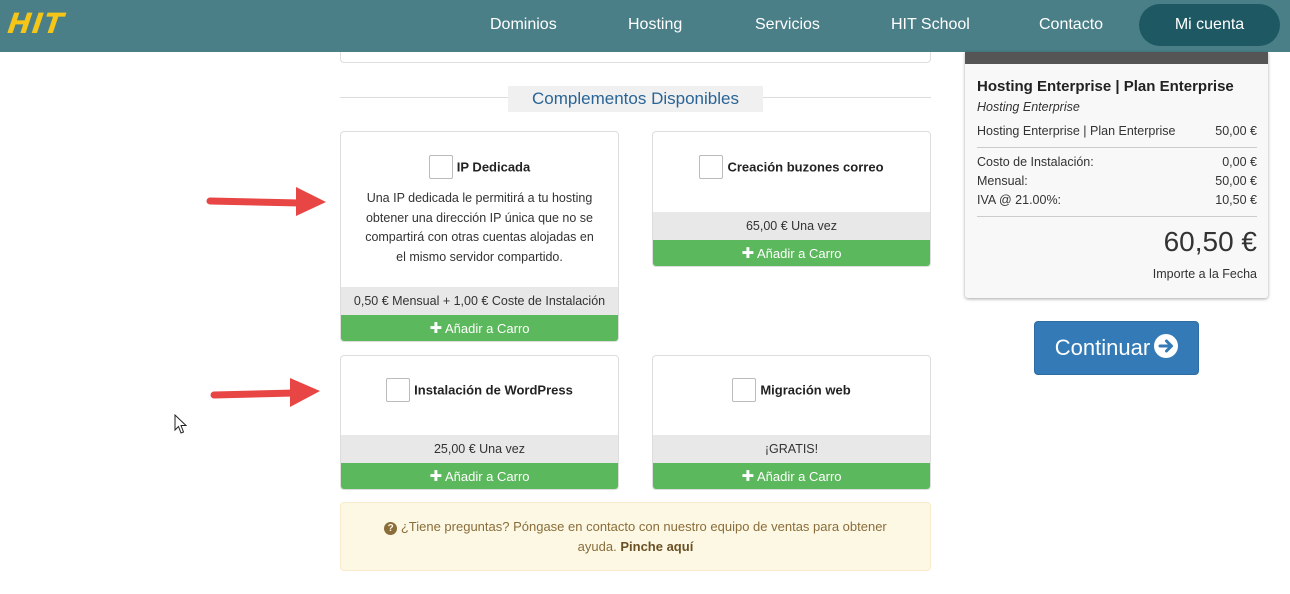 The height and width of the screenshot is (594, 1290). Describe the element at coordinates (1028, 107) in the screenshot. I see `summary-subtitle: Hosting Enterprise` at that location.